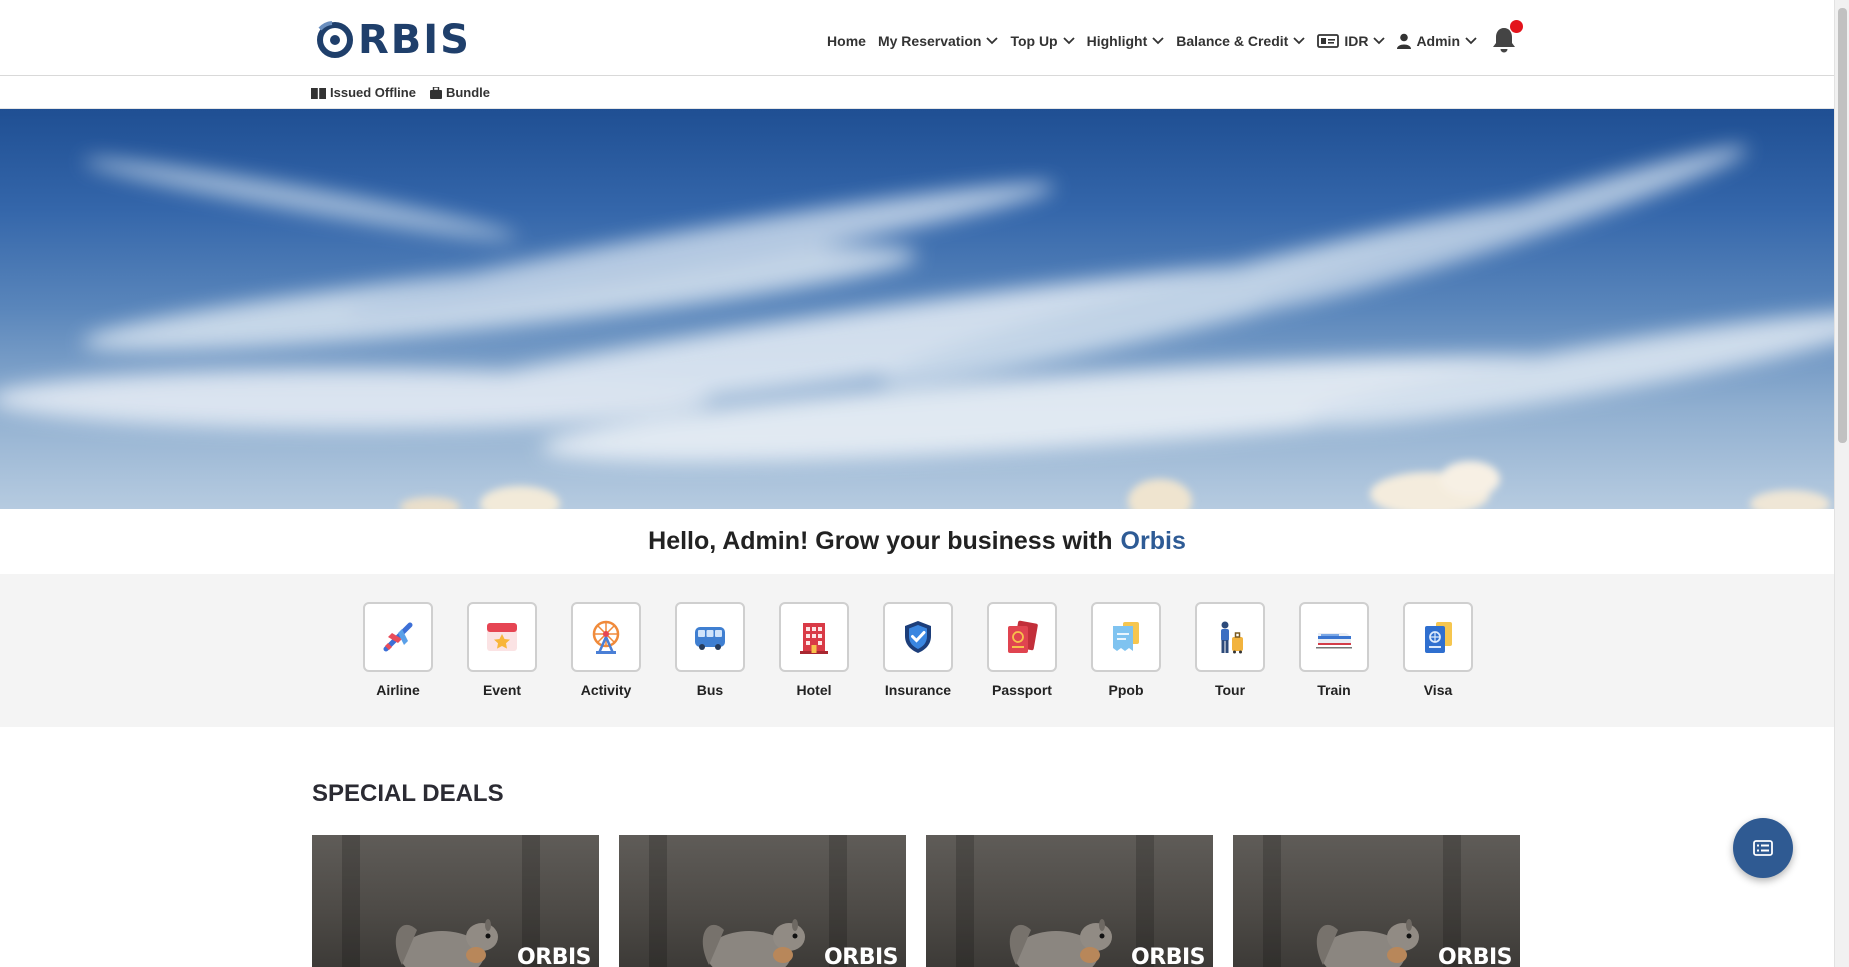  What do you see at coordinates (414, 40) in the screenshot?
I see `logo-text: RBIS` at bounding box center [414, 40].